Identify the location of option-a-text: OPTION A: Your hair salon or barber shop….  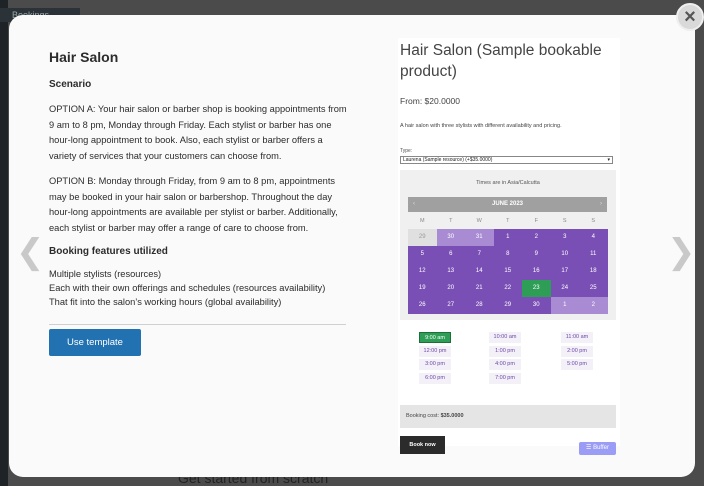
(198, 132).